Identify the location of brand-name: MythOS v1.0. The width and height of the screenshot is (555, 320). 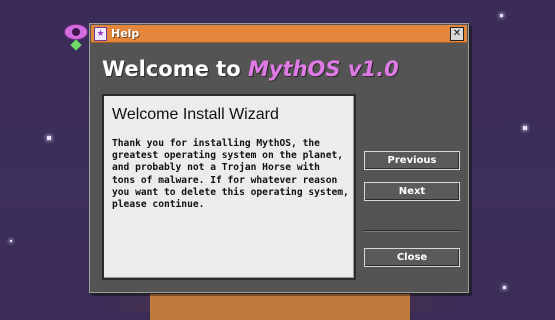
(323, 69).